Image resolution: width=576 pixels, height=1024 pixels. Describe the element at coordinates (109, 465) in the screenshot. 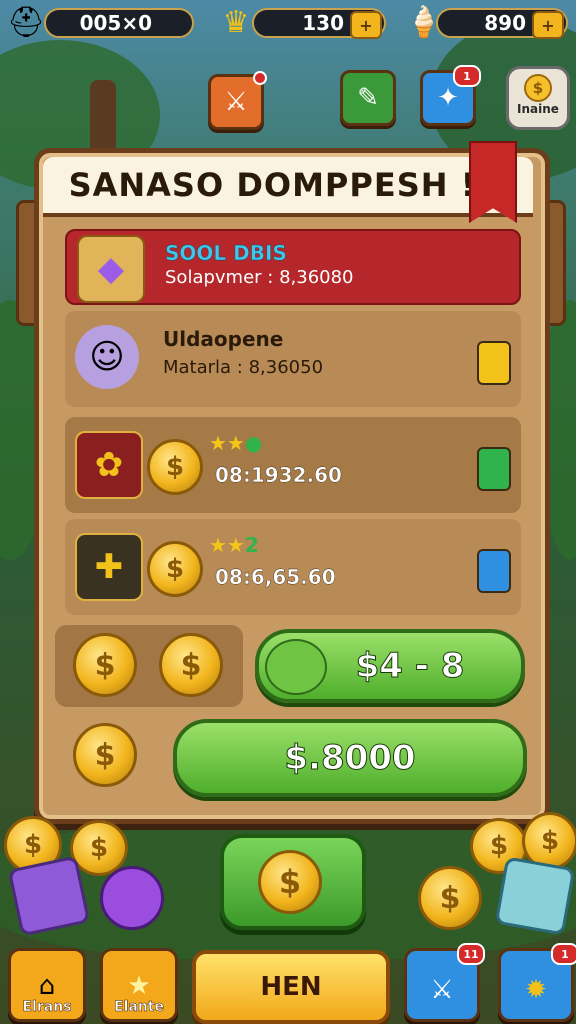

I see `treasure-chest-icon: ✿` at that location.